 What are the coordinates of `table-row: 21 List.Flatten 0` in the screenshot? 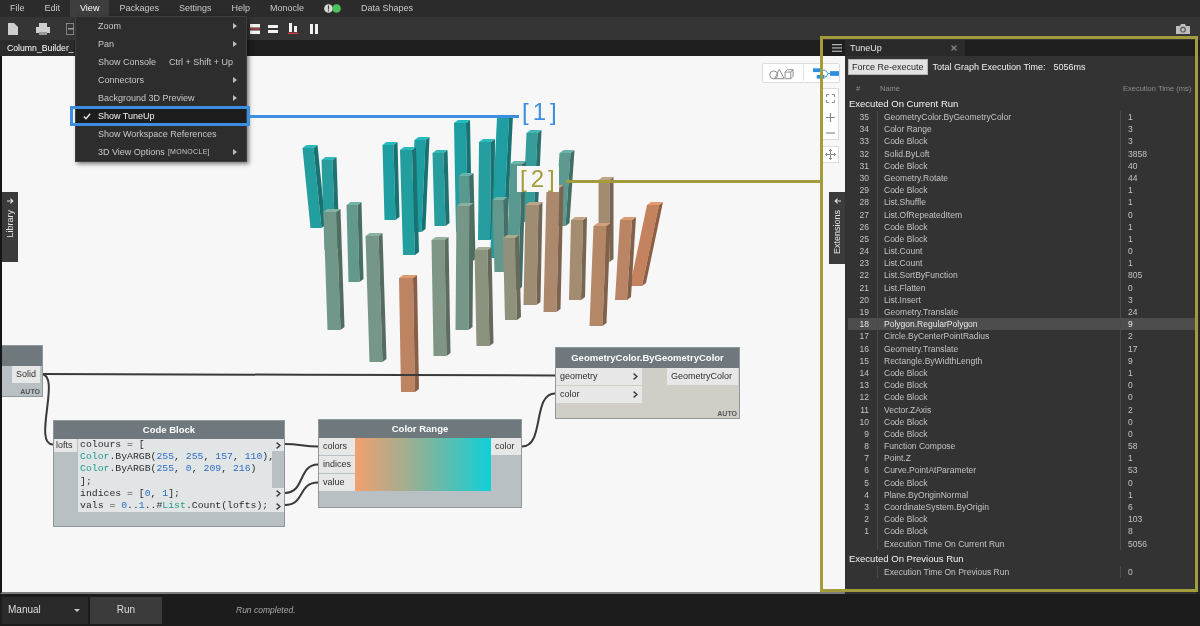 It's located at (1022, 287).